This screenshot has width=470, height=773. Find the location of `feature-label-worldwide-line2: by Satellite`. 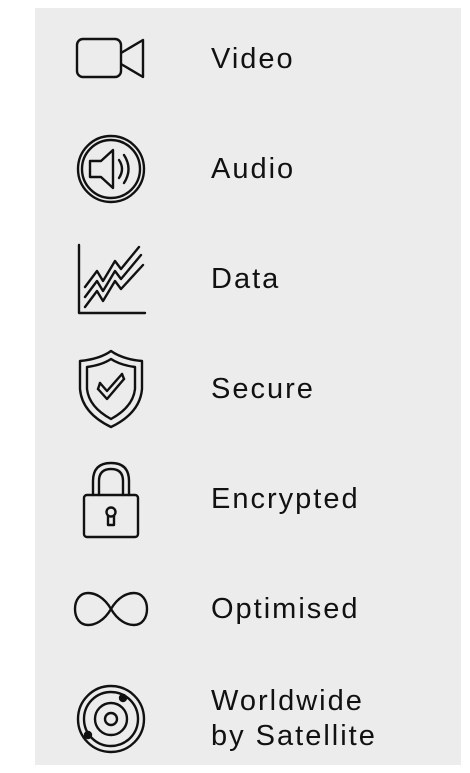

feature-label-worldwide-line2: by Satellite is located at coordinates (294, 736).